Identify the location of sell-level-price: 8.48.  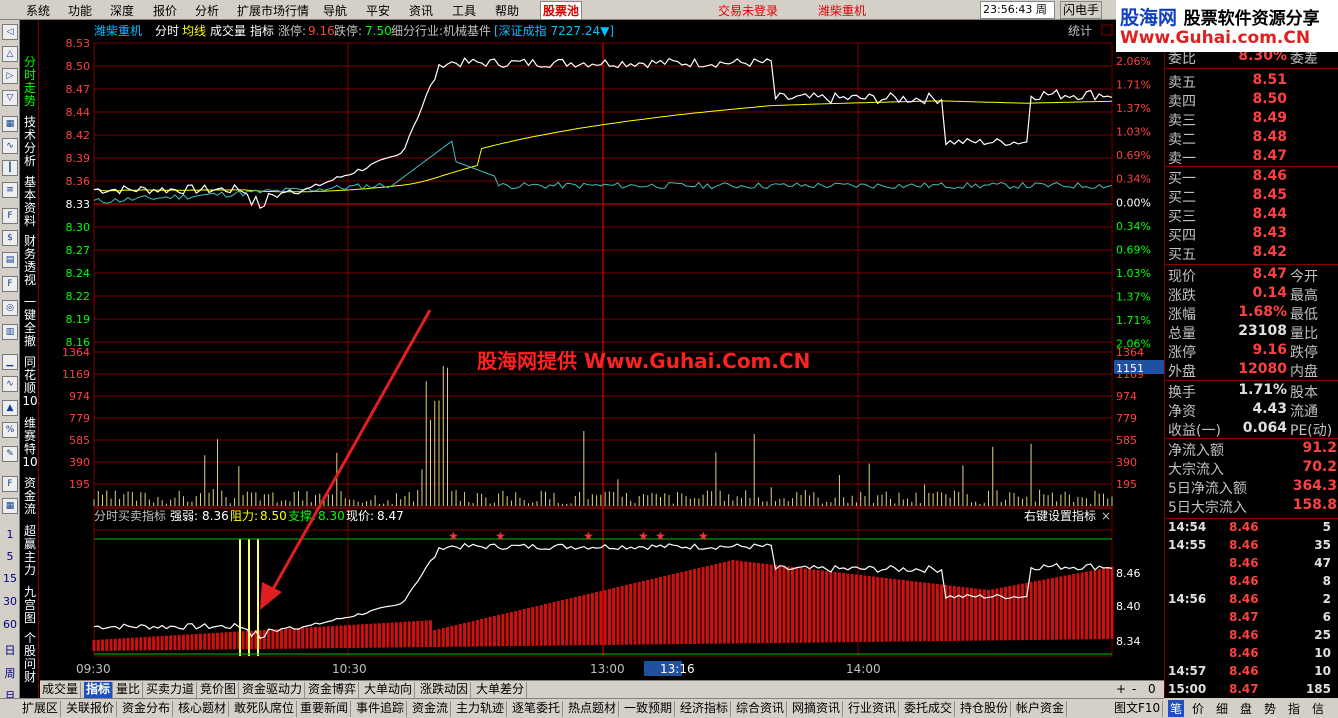
(1269, 137).